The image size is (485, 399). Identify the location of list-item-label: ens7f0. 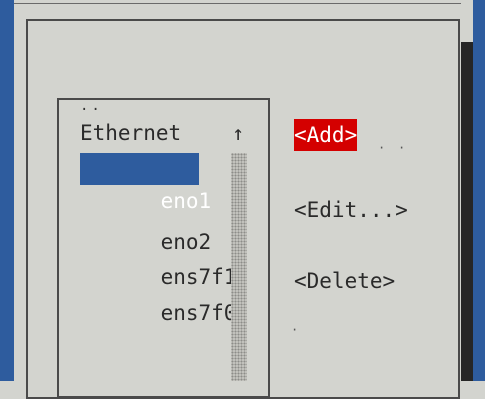
(198, 313).